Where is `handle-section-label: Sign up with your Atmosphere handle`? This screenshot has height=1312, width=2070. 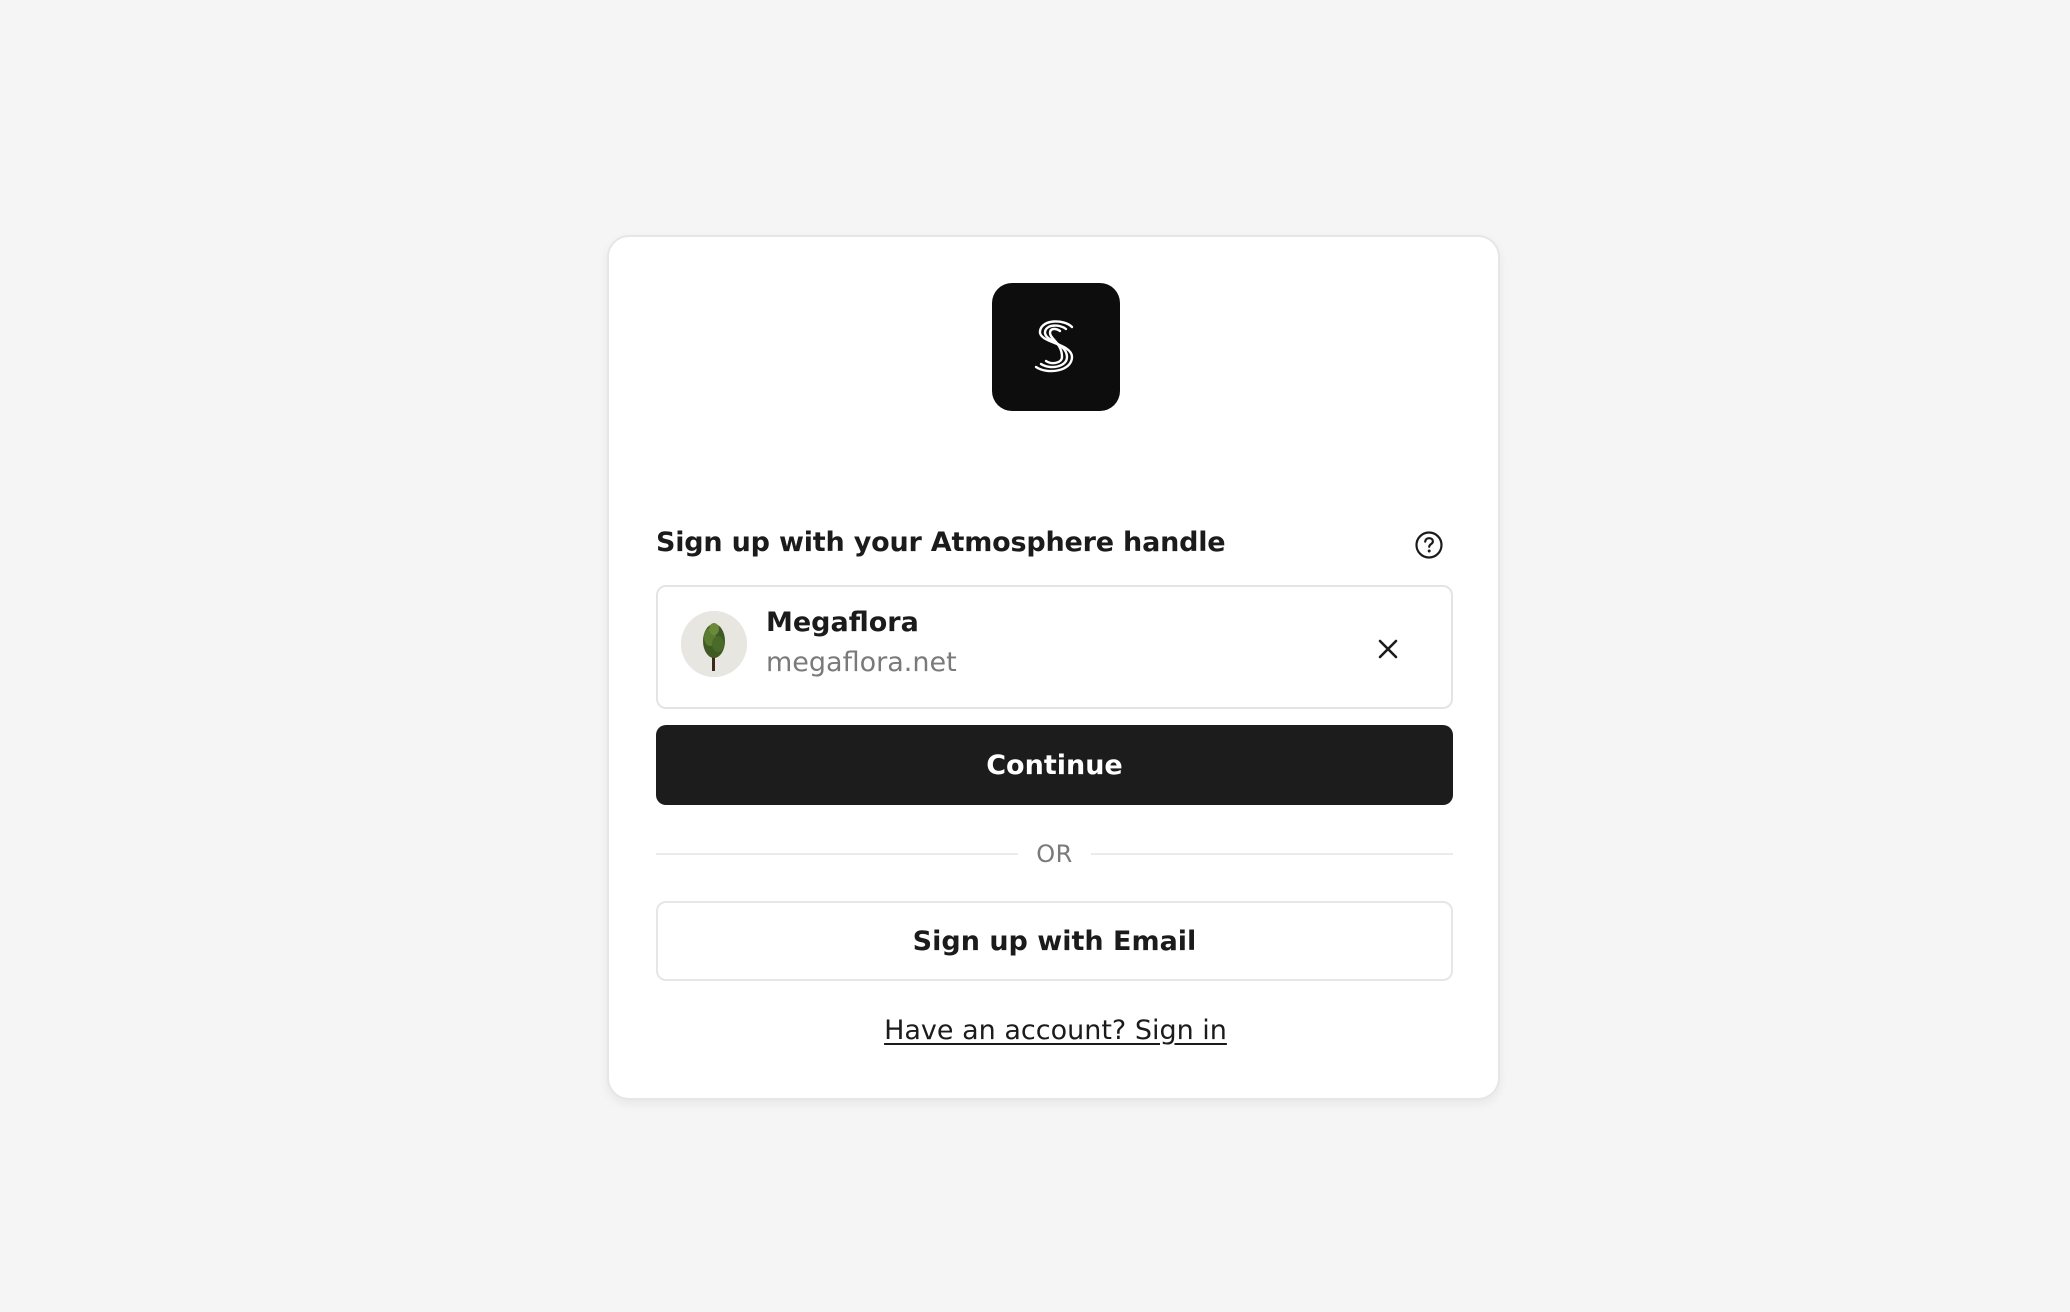 handle-section-label: Sign up with your Atmosphere handle is located at coordinates (941, 542).